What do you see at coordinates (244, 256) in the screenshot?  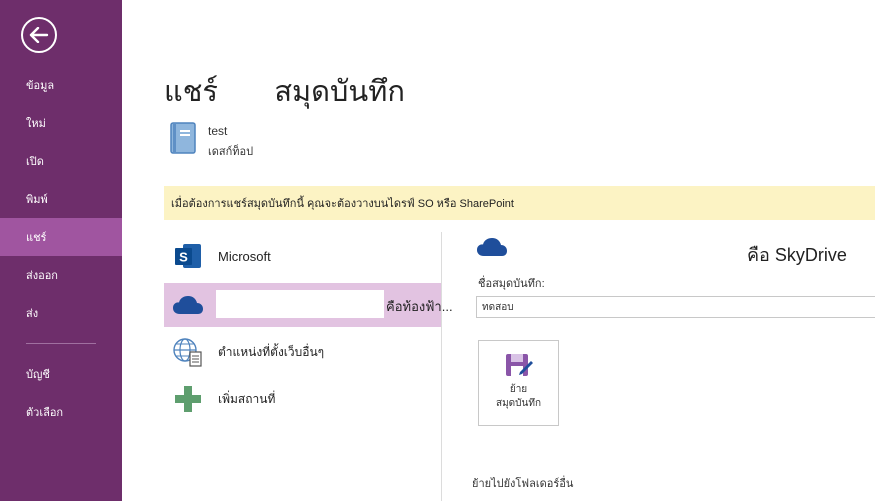 I see `location-label: Microsoft` at bounding box center [244, 256].